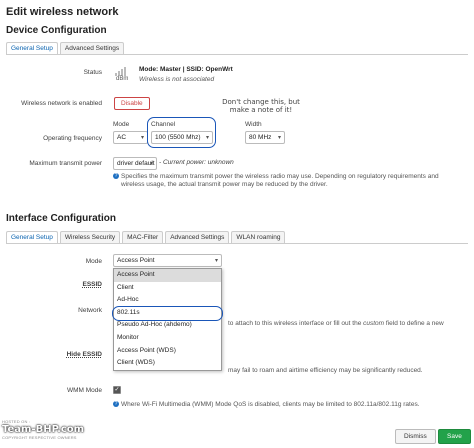  Describe the element at coordinates (61, 103) in the screenshot. I see `wireless-enabled-label: Wireless network is enabled` at that location.